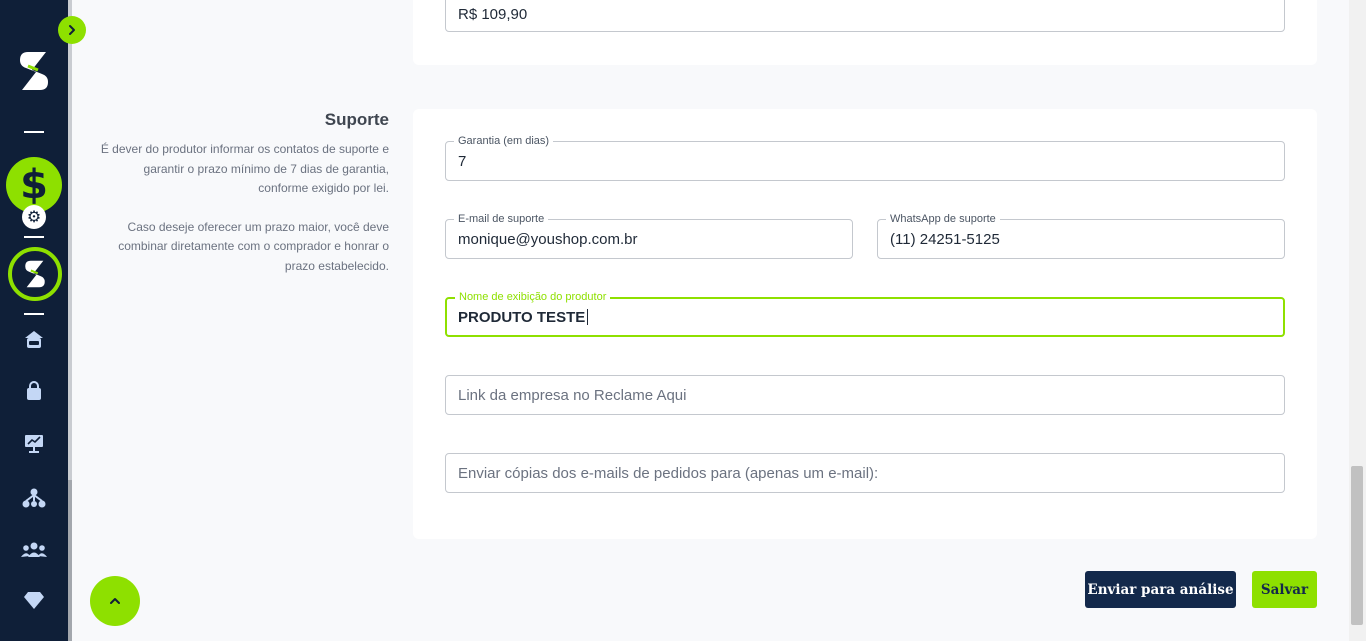  I want to click on nav-premium, so click(34, 600).